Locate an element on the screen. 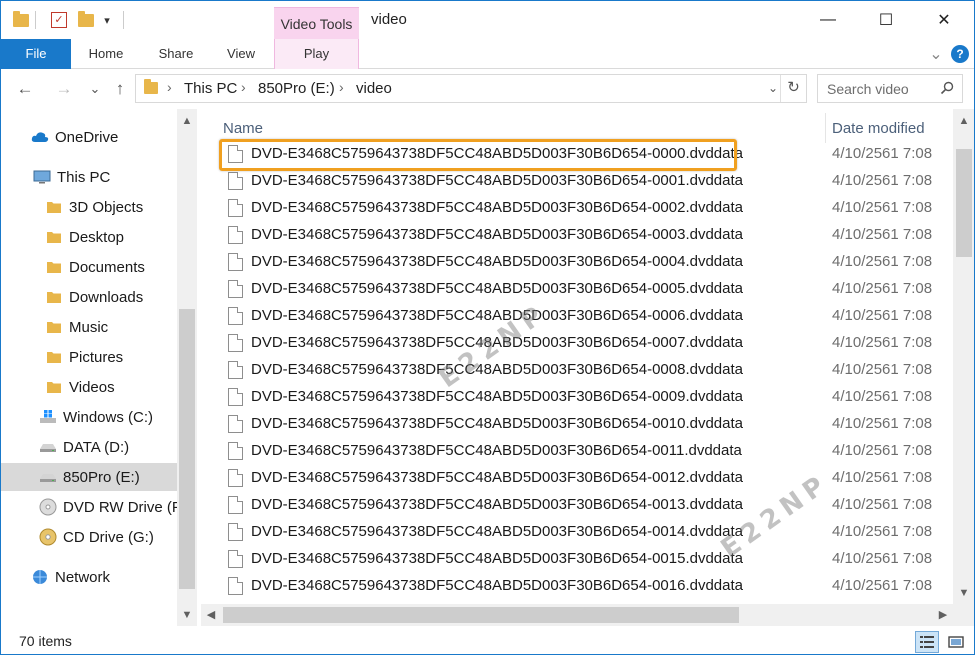  nav-item: Music is located at coordinates (89, 327).